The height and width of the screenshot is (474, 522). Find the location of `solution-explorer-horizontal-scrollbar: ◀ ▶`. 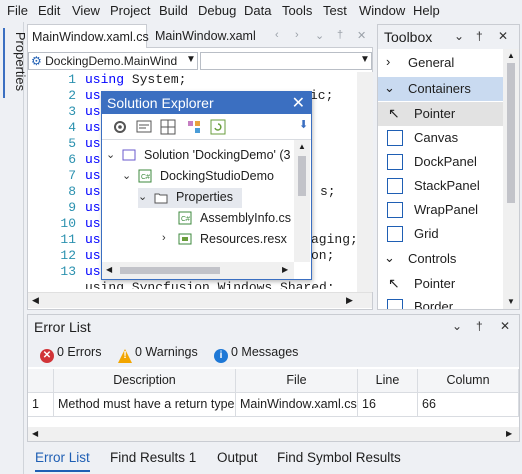

solution-explorer-horizontal-scrollbar: ◀ ▶ is located at coordinates (198, 270).